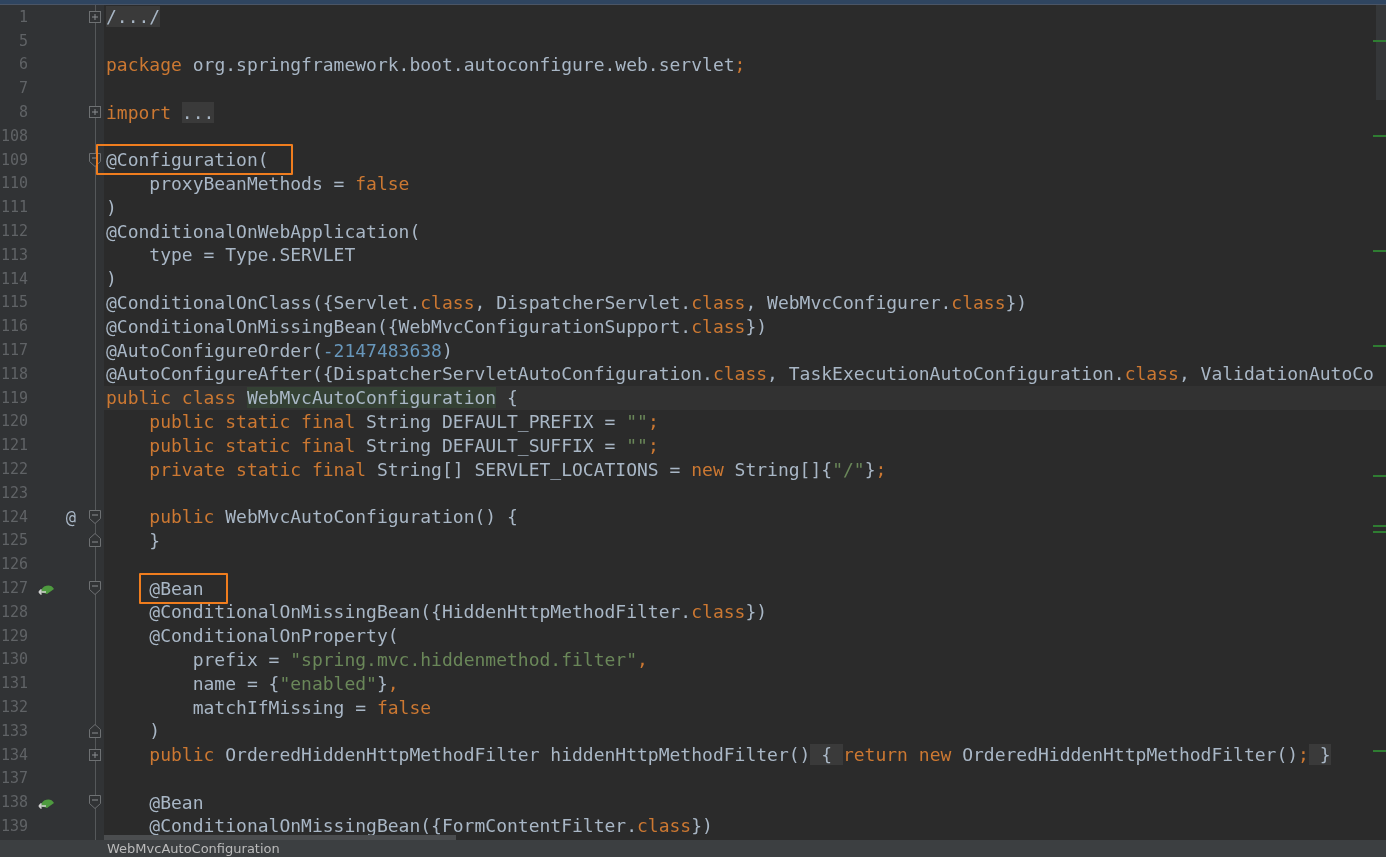 Image resolution: width=1386 pixels, height=857 pixels. I want to click on code-token: @ConditionalOnMissingBean({HiddenHttpMethodFilter., so click(420, 612).